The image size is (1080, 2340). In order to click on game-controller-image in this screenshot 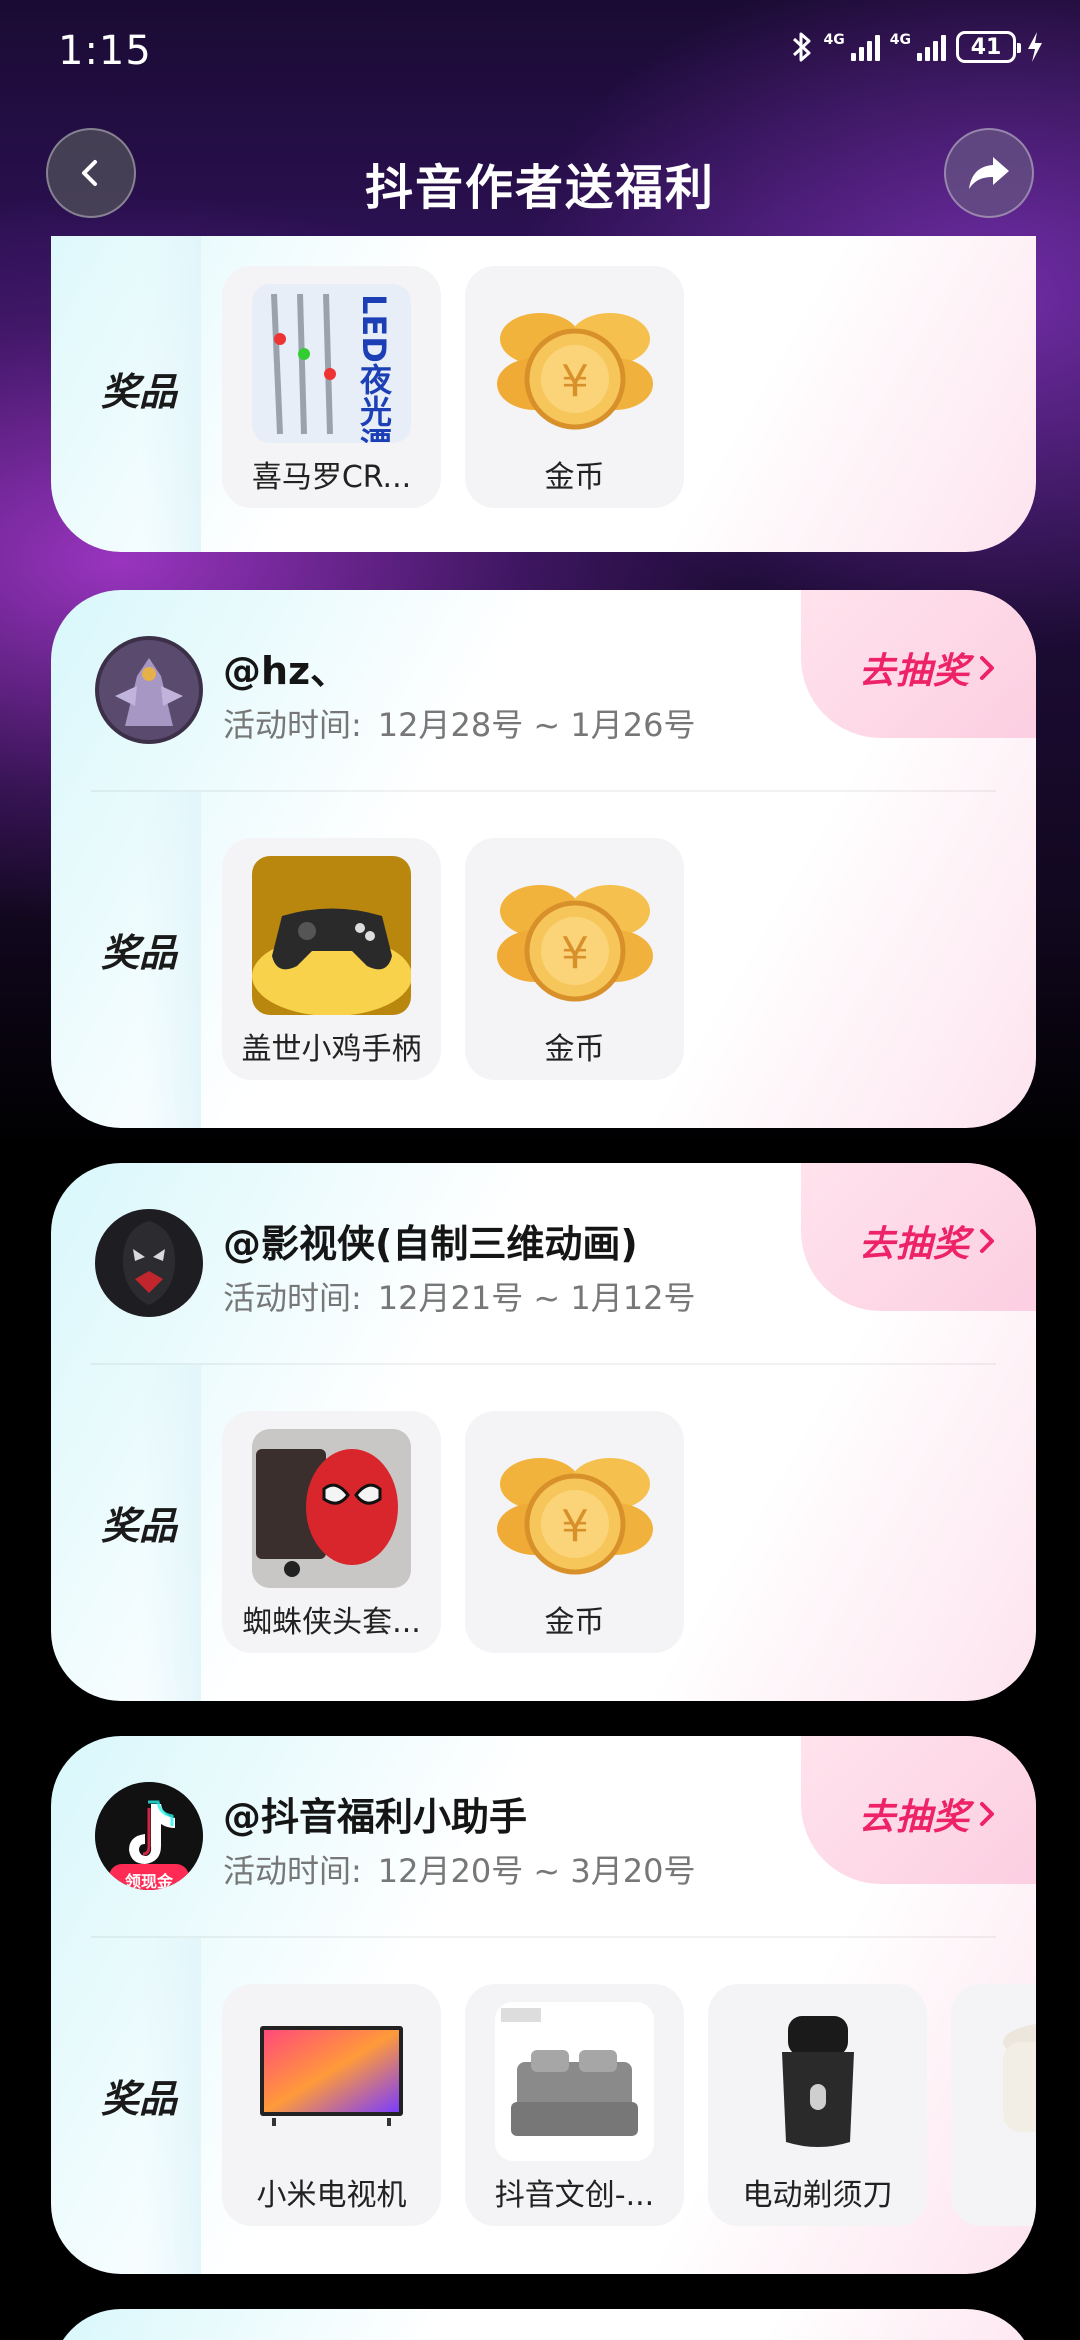, I will do `click(331, 935)`.